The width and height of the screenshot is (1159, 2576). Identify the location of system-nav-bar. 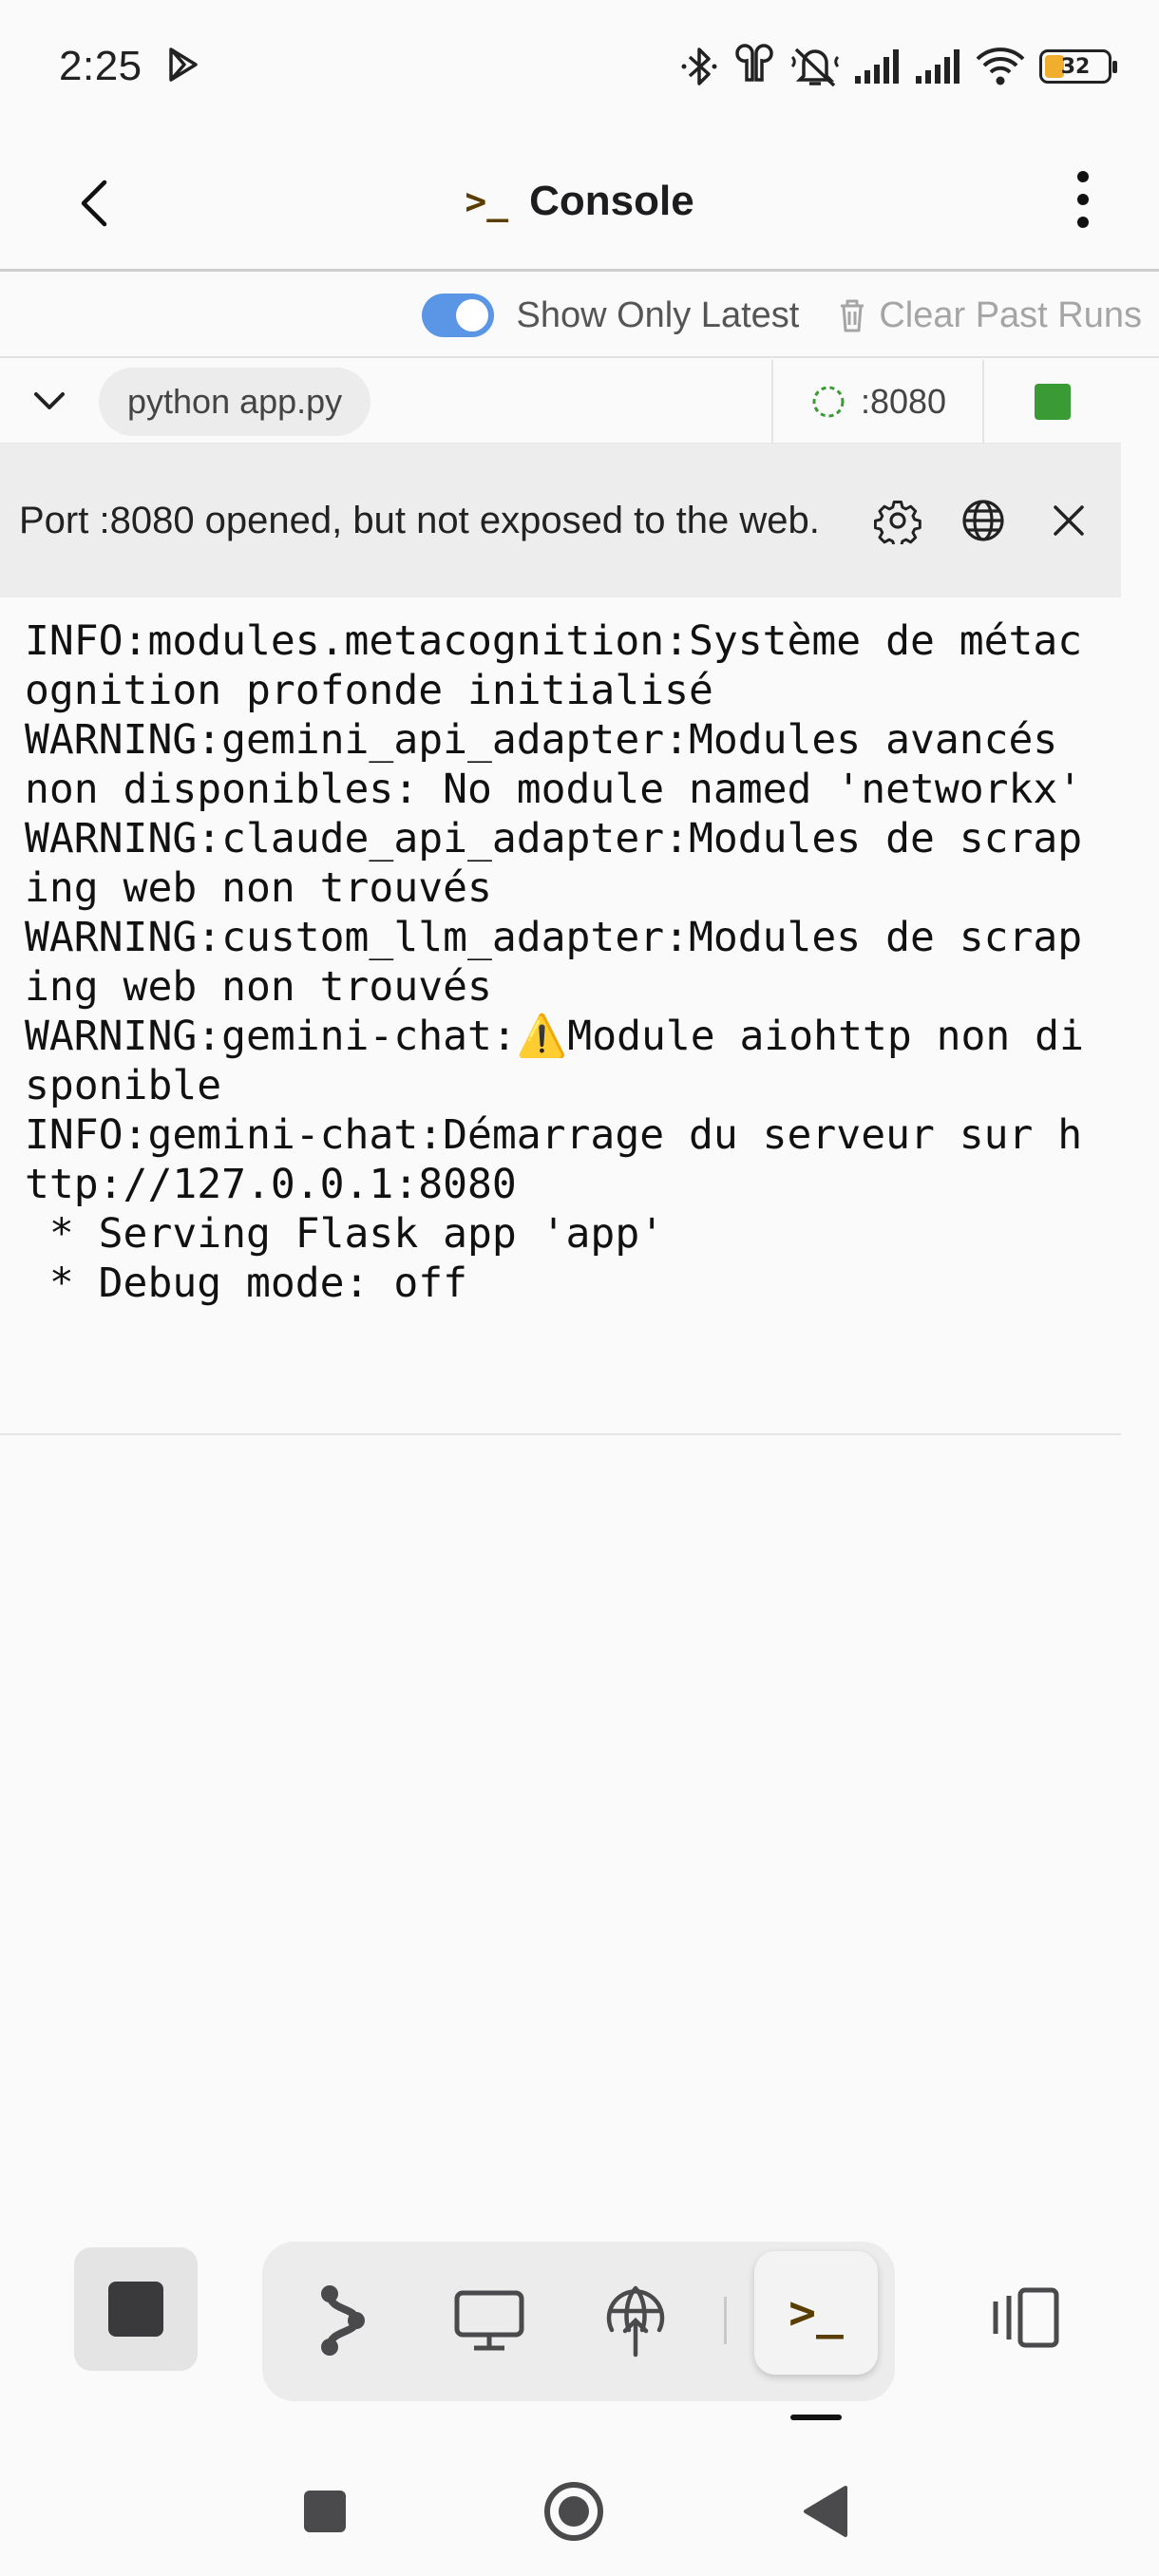
(579, 2513).